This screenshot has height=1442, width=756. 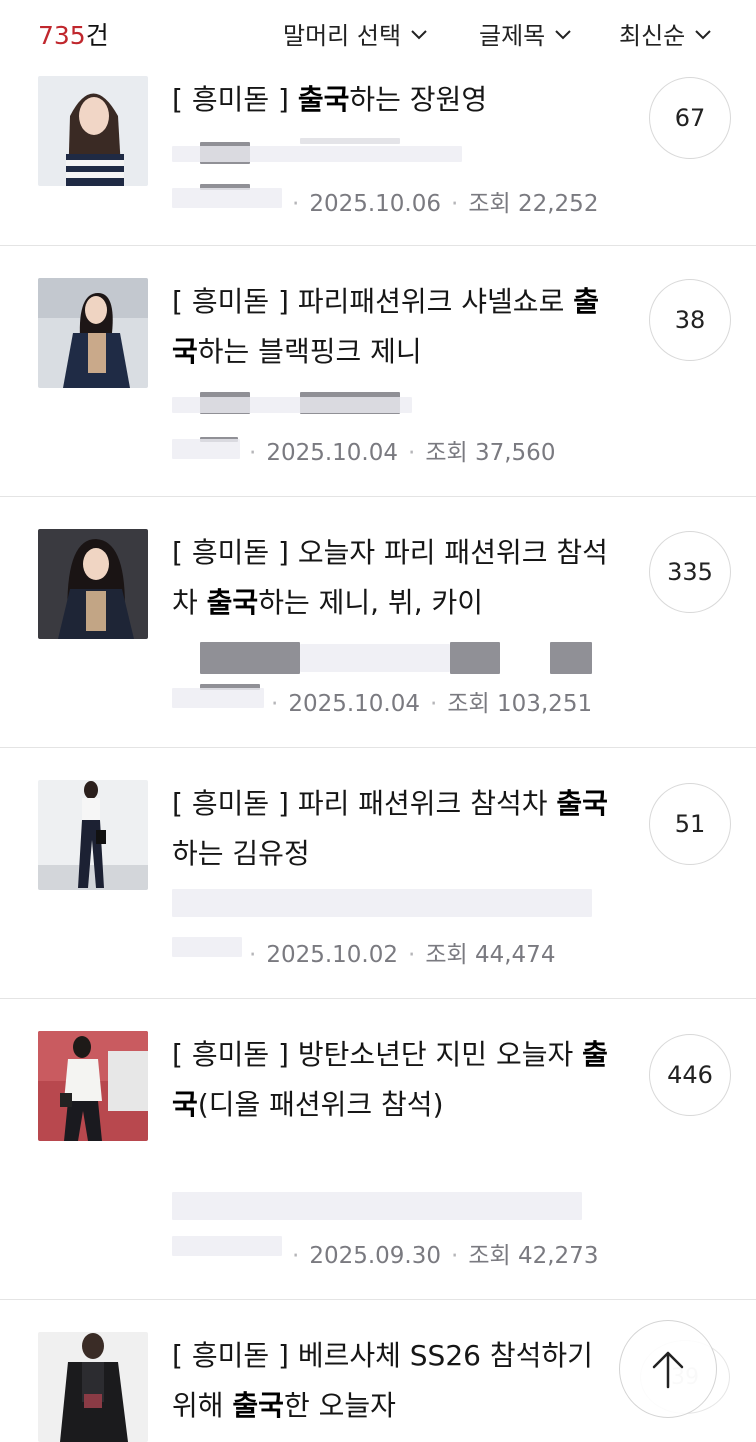 I want to click on photo-woman-striped-top-icon, so click(x=93, y=131).